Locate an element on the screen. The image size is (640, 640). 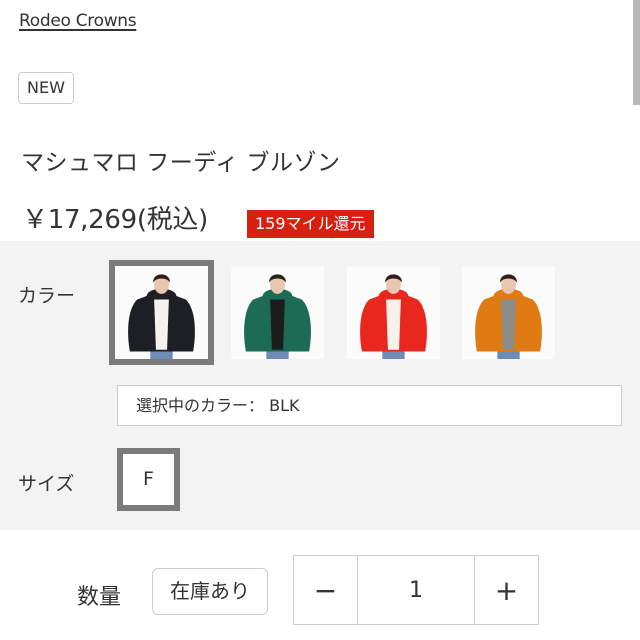
color-swatch-red is located at coordinates (393, 312).